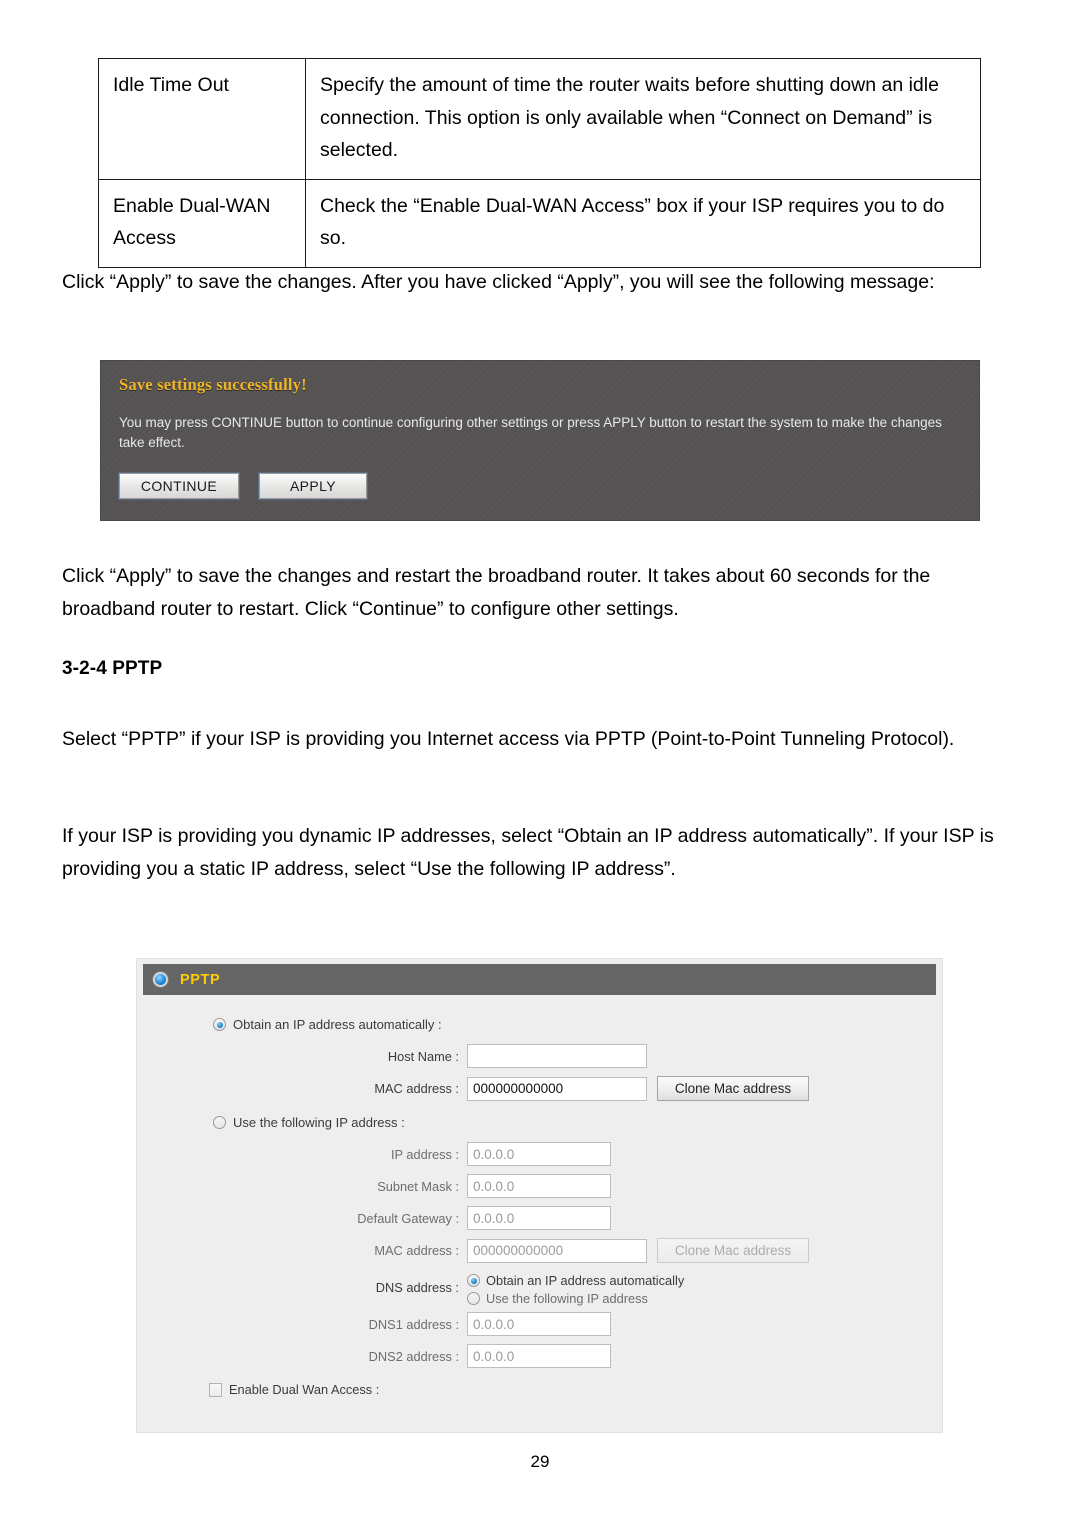 The width and height of the screenshot is (1080, 1527). I want to click on ip-address-label: IP address :, so click(424, 1154).